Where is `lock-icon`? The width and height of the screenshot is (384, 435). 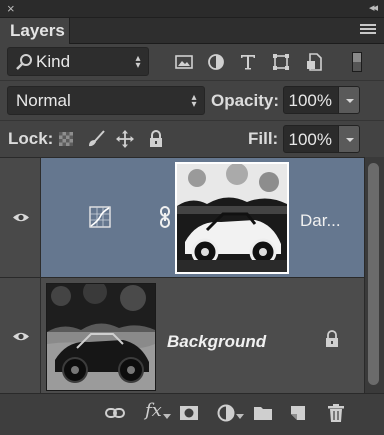
lock-icon is located at coordinates (332, 338).